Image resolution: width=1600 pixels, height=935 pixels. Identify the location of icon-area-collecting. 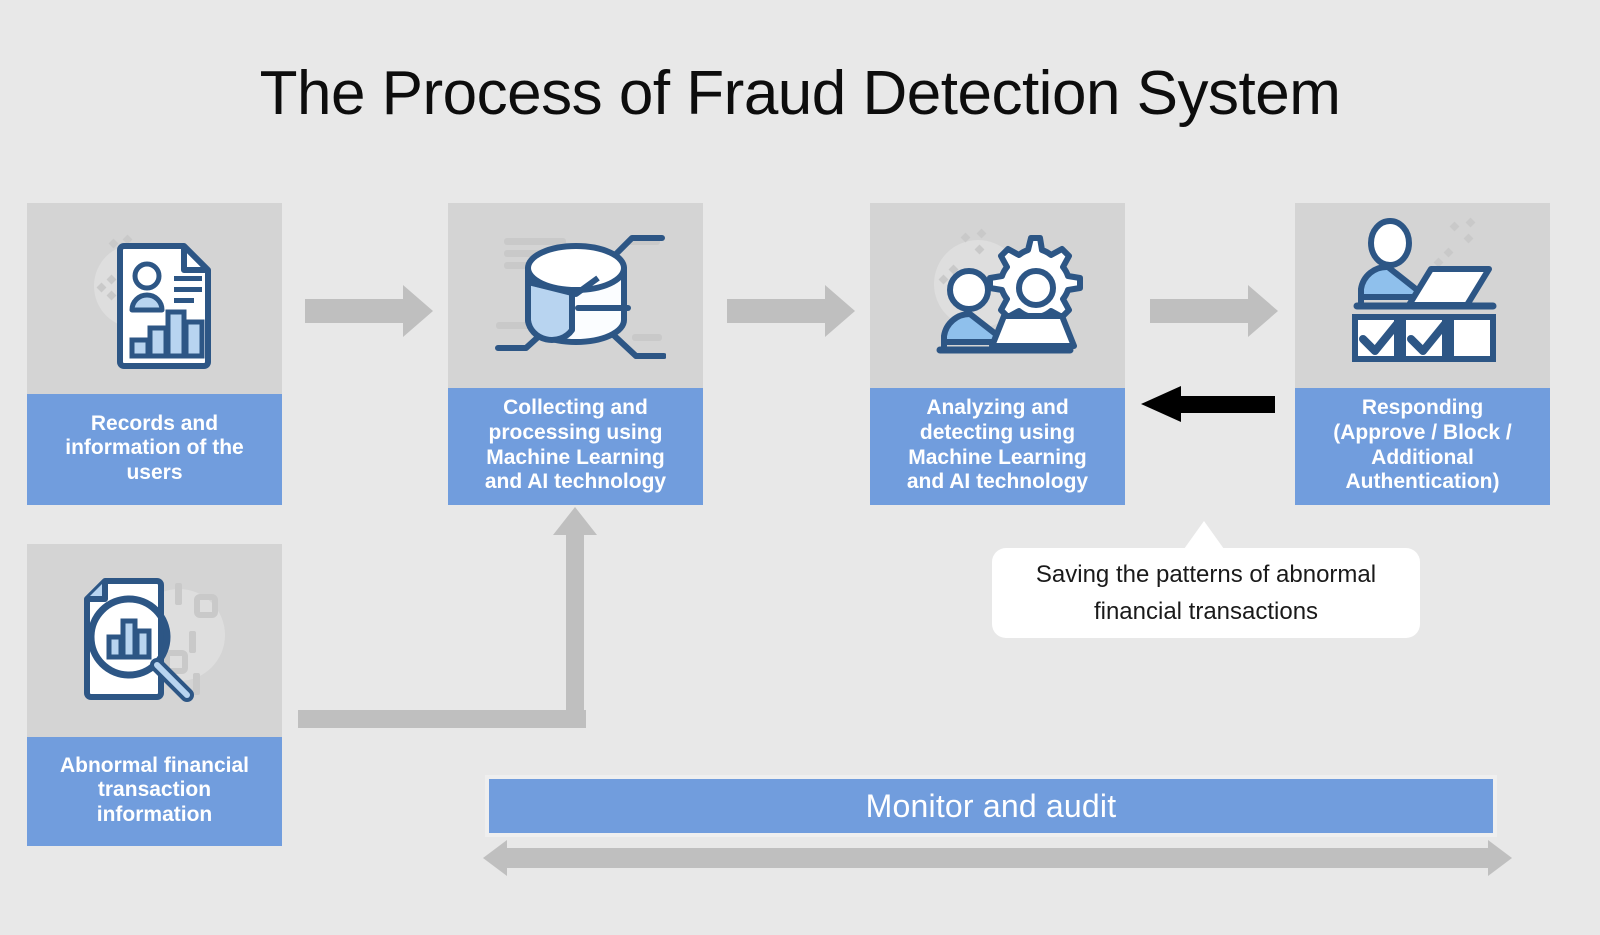
(575, 295).